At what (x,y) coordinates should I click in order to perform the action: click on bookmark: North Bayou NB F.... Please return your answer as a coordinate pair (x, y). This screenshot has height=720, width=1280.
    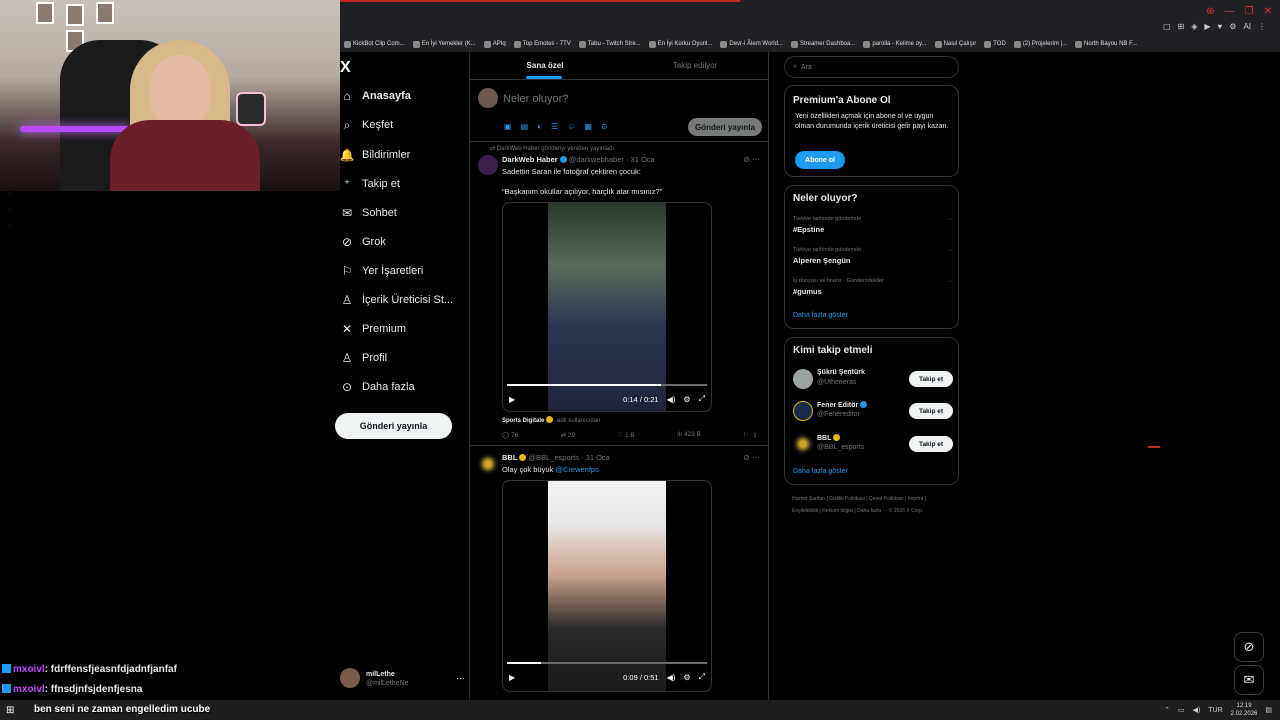
    Looking at the image, I should click on (1106, 44).